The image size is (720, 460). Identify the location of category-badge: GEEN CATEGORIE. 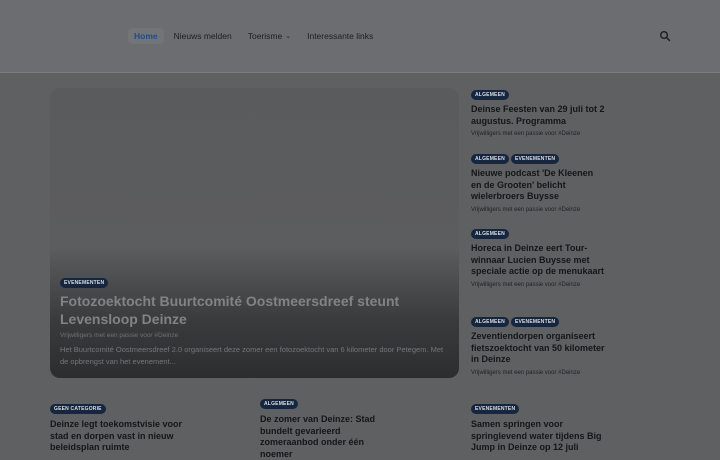
(78, 409).